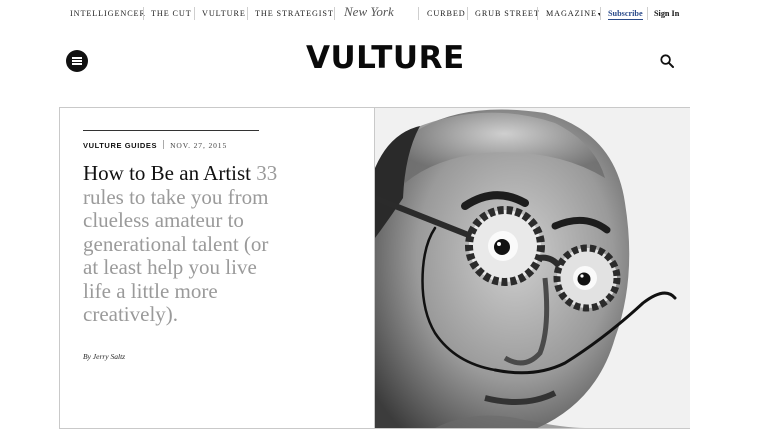 This screenshot has height=429, width=761. What do you see at coordinates (369, 12) in the screenshot?
I see `new-york-logo: New York` at bounding box center [369, 12].